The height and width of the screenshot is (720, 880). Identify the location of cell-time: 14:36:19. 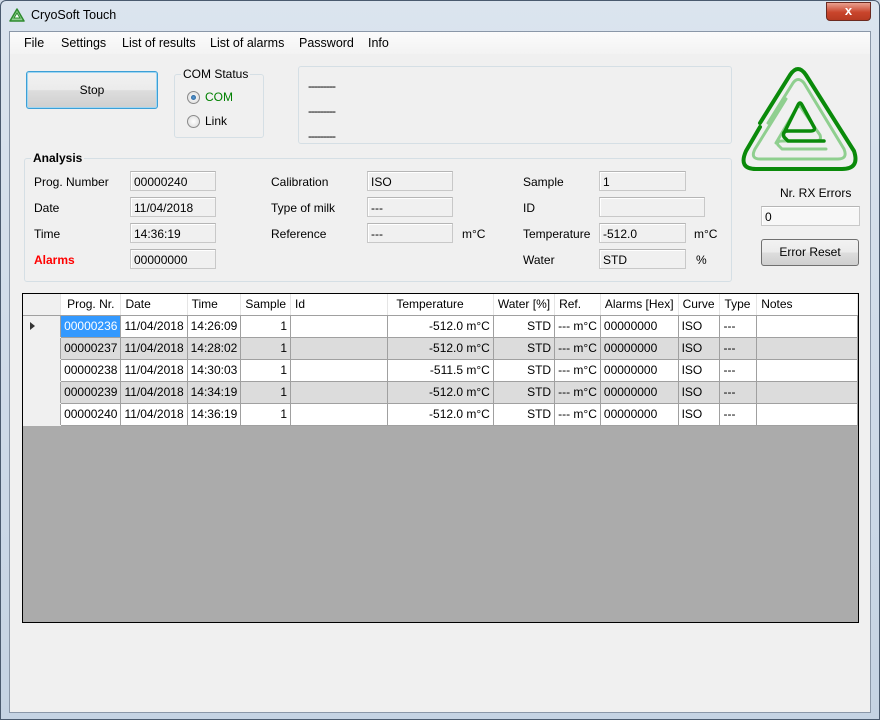
(214, 414).